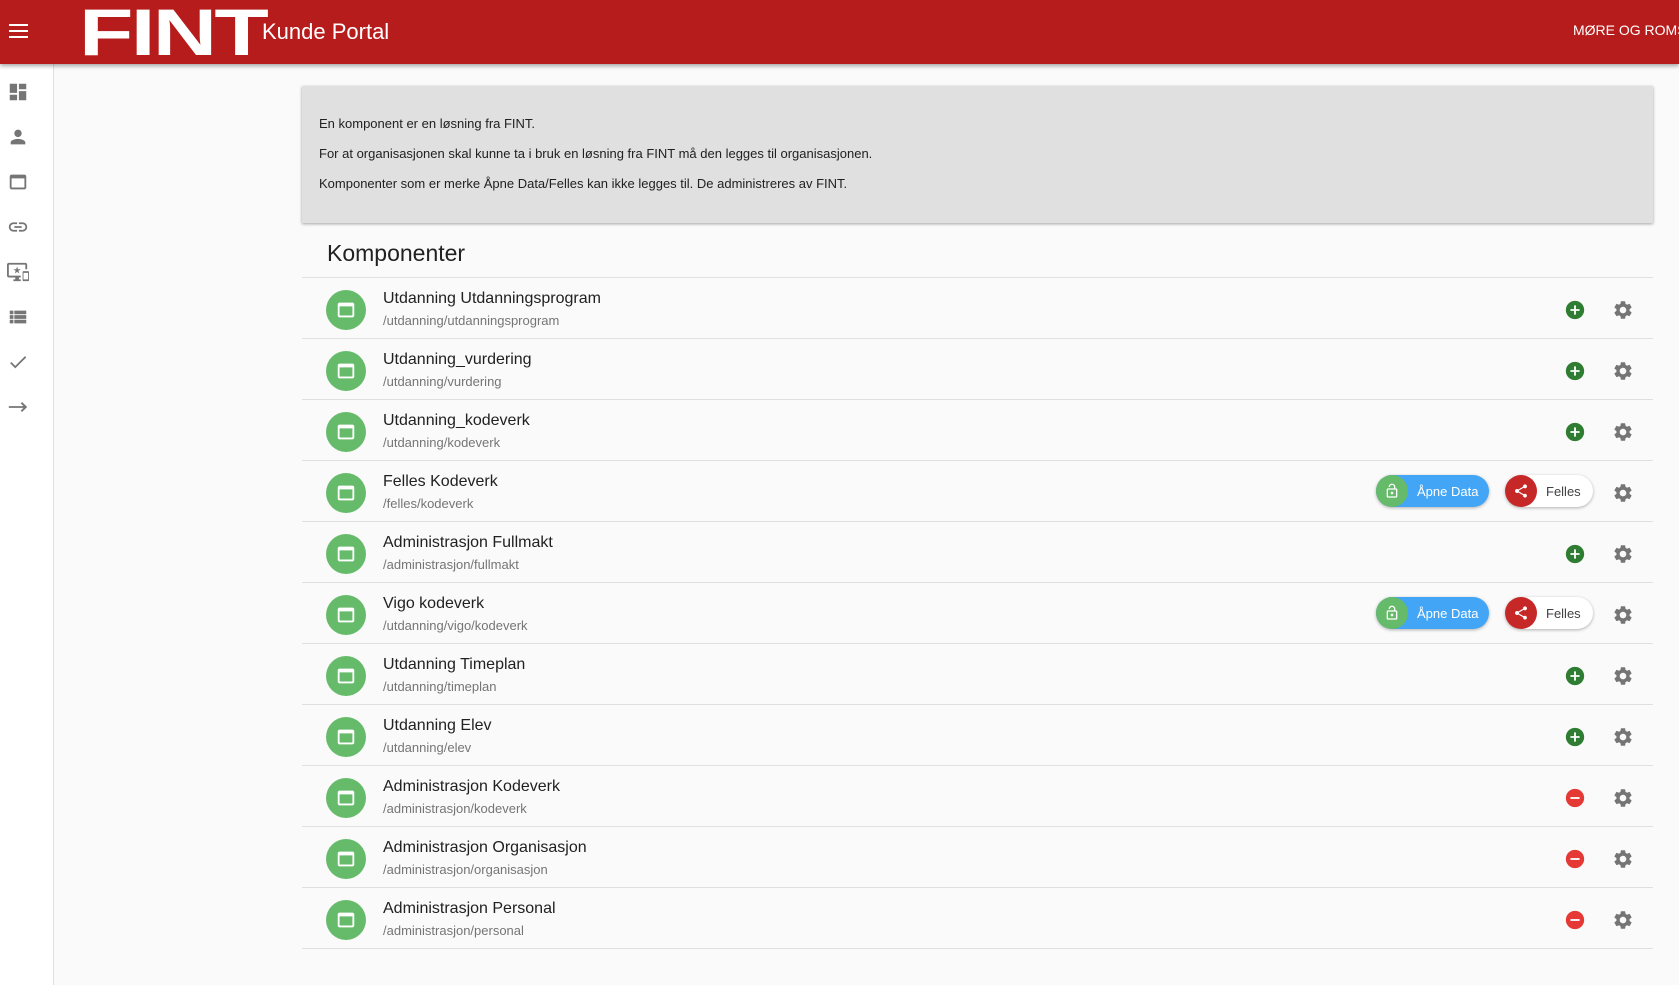  What do you see at coordinates (442, 381) in the screenshot?
I see `component-path: /utdanning/vurdering` at bounding box center [442, 381].